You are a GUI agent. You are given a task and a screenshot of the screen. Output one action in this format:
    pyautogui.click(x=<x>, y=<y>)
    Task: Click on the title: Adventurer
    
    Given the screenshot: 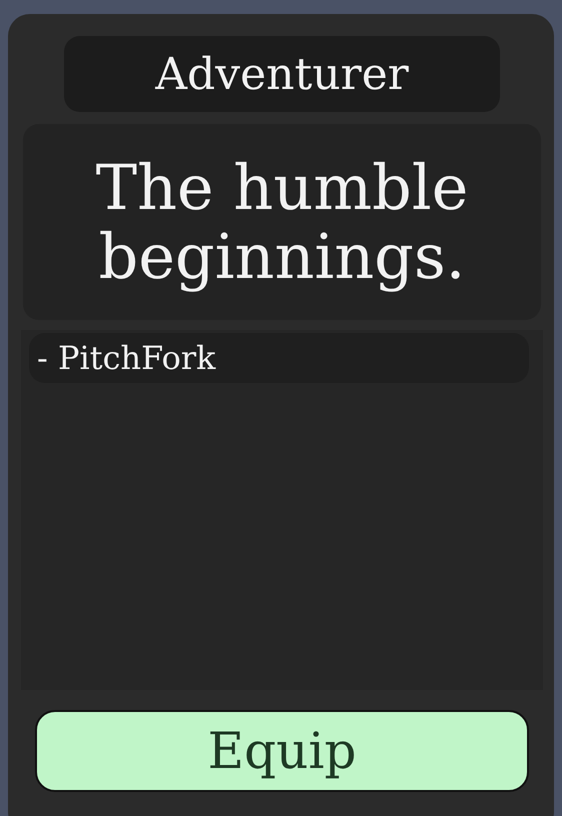 What is the action you would take?
    pyautogui.click(x=282, y=74)
    